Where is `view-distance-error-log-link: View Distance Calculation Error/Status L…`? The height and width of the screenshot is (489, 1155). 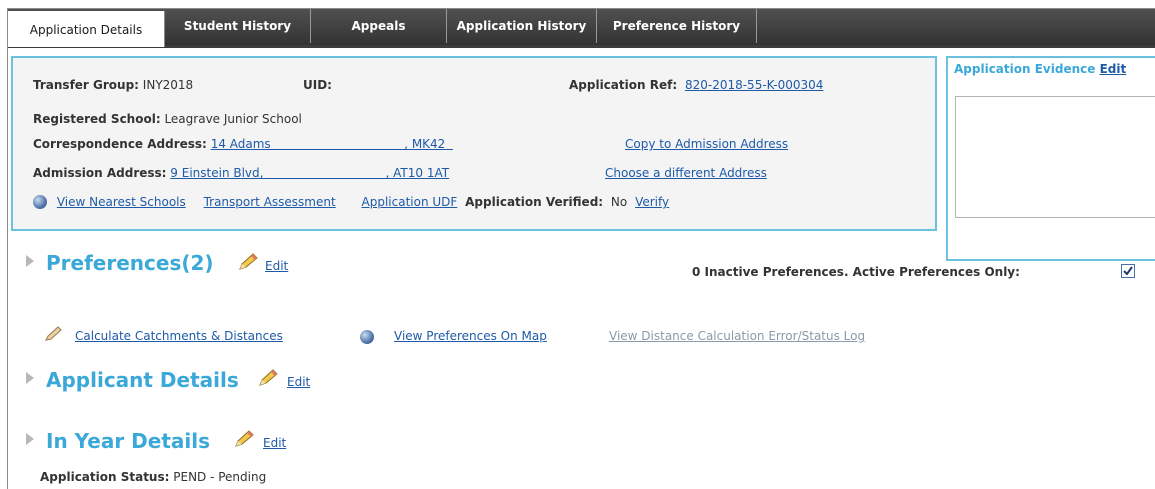 view-distance-error-log-link: View Distance Calculation Error/Status L… is located at coordinates (737, 336).